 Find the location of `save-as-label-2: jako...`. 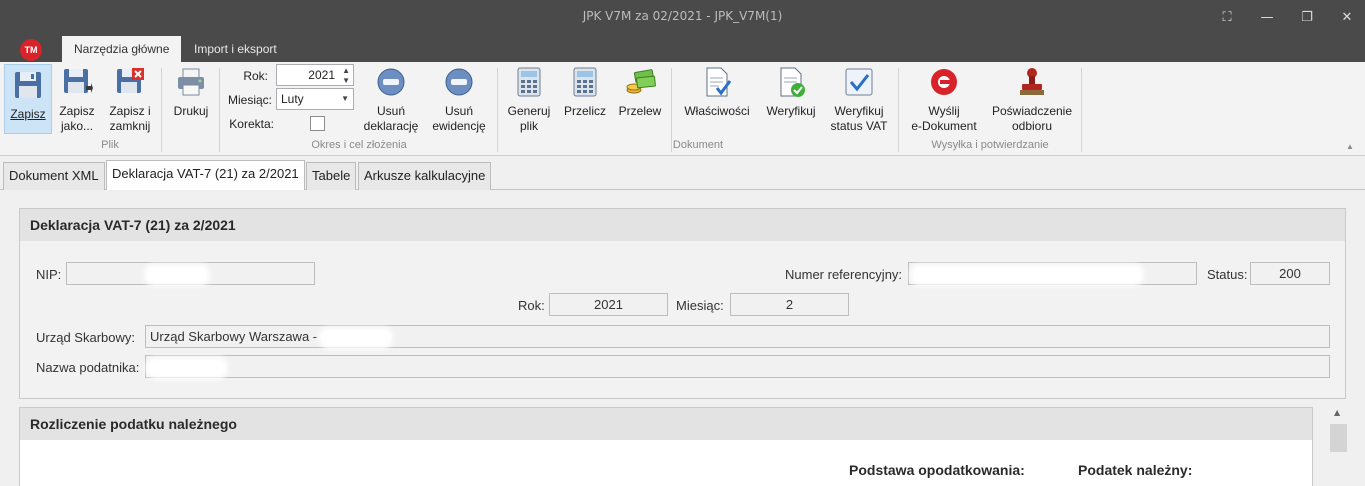

save-as-label-2: jako... is located at coordinates (76, 126).